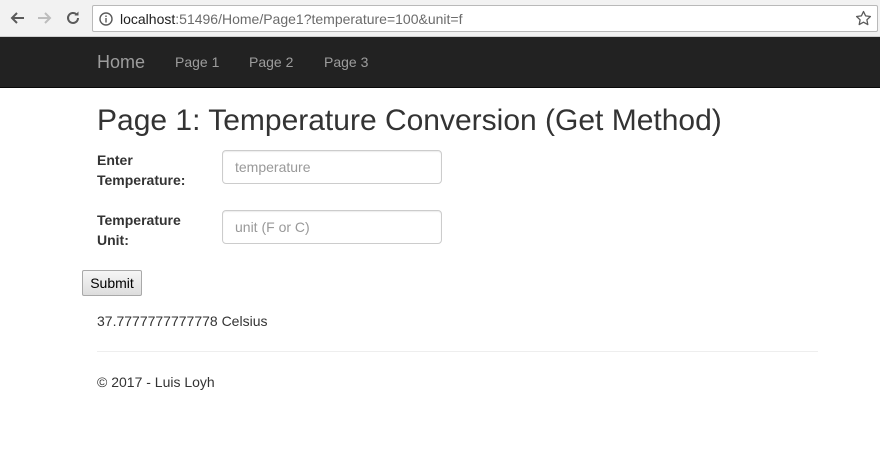 Image resolution: width=880 pixels, height=464 pixels. Describe the element at coordinates (319, 19) in the screenshot. I see `url-path: :51496/Home/Page1?temperature=100&unit=f` at that location.